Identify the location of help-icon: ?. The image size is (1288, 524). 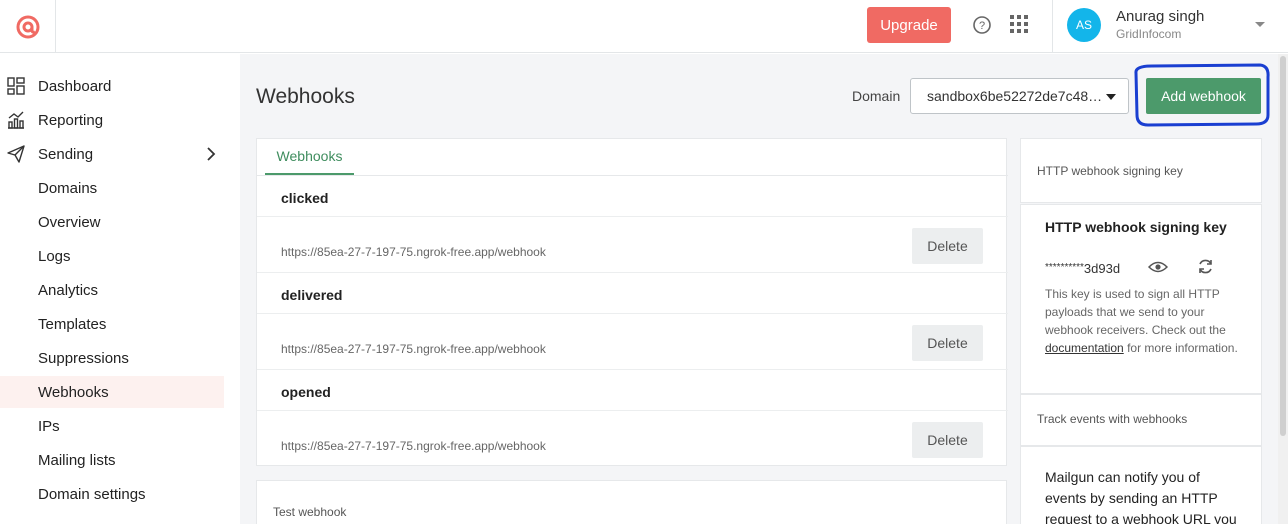
(982, 25).